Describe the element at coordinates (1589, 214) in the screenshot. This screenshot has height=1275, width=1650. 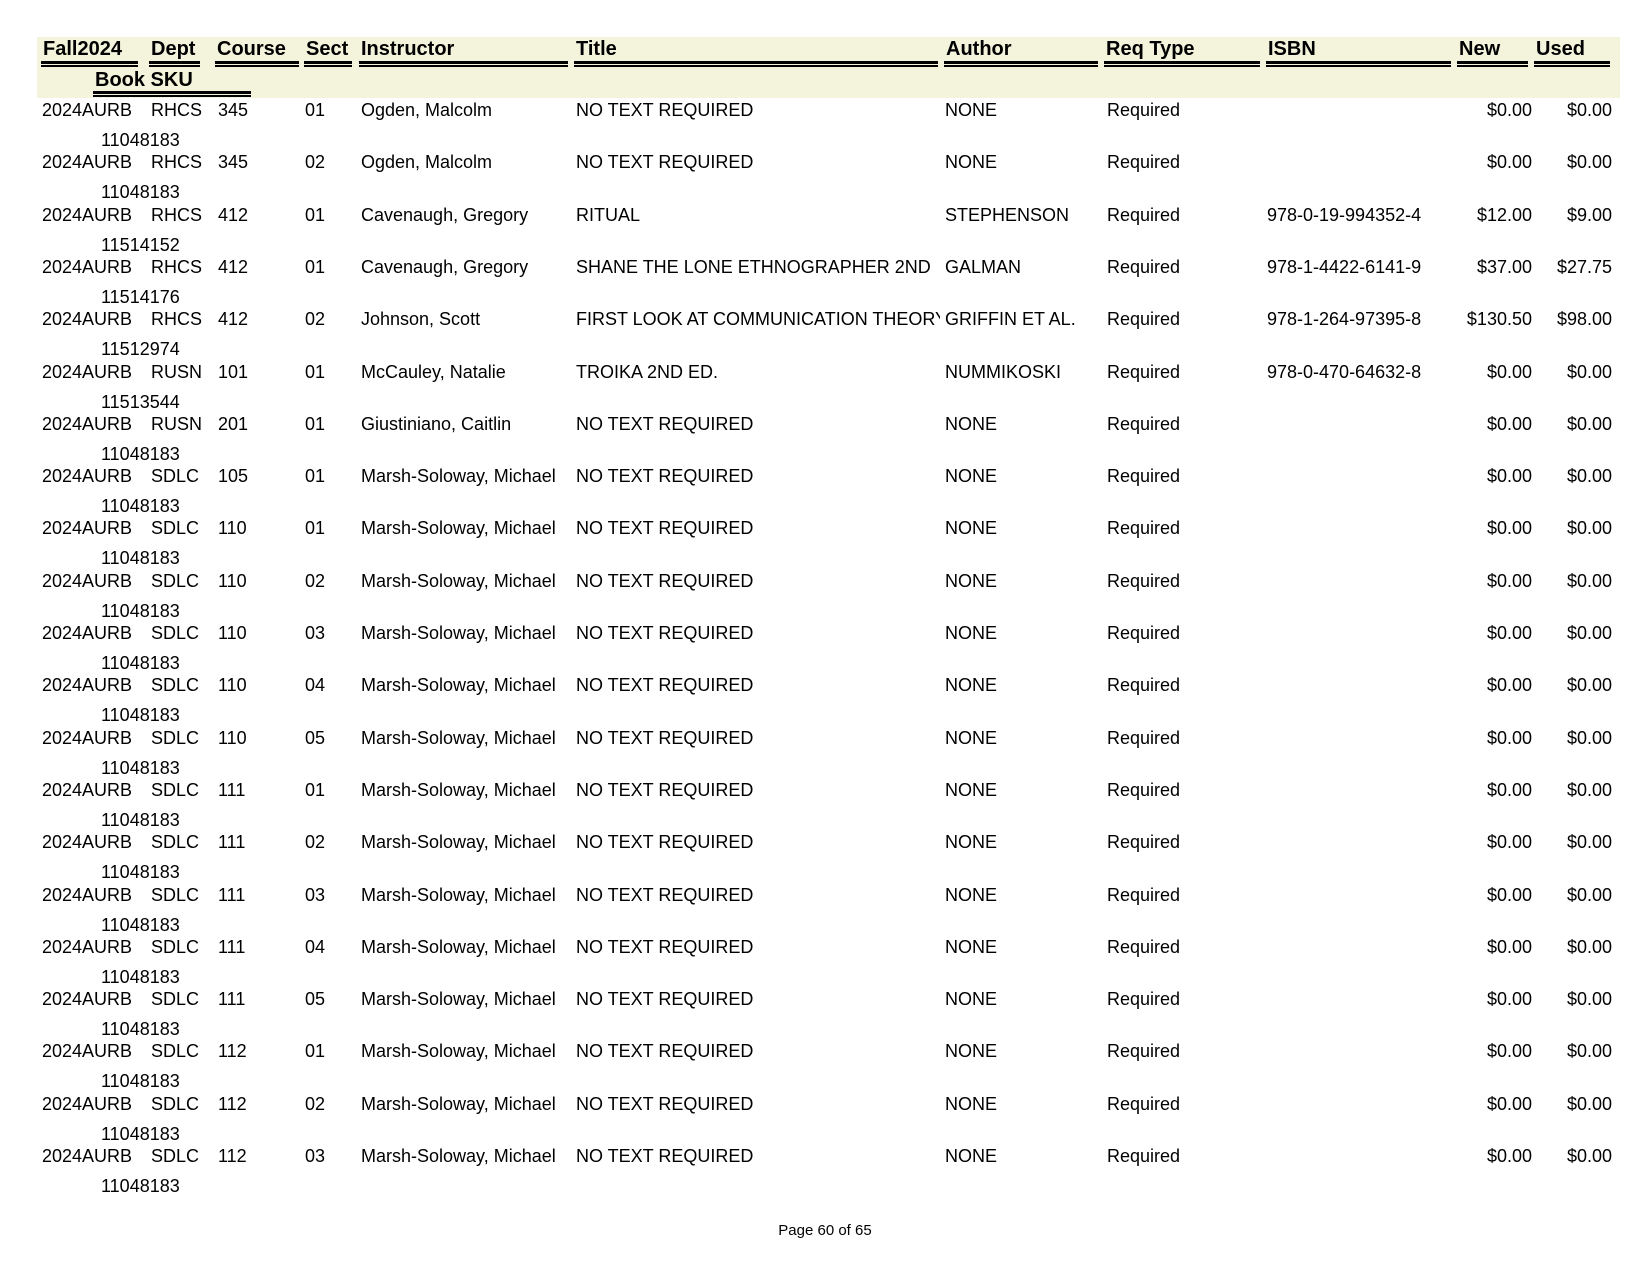
I see `cell-used: $9.00` at that location.